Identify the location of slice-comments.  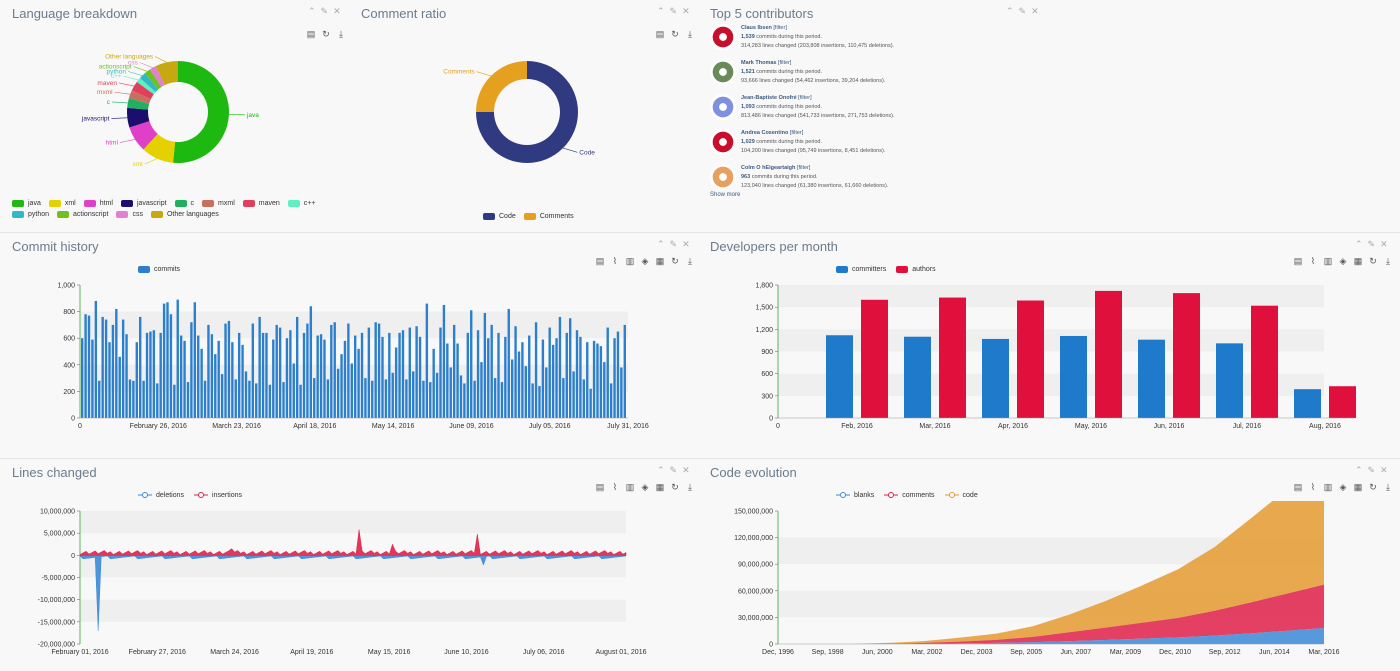
(501, 86).